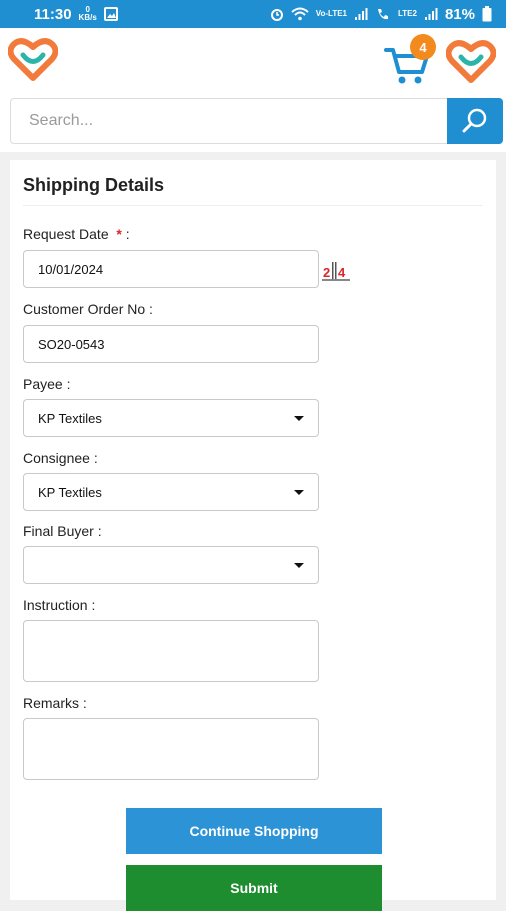 The image size is (506, 911). I want to click on brand-logo-icon, so click(33, 60).